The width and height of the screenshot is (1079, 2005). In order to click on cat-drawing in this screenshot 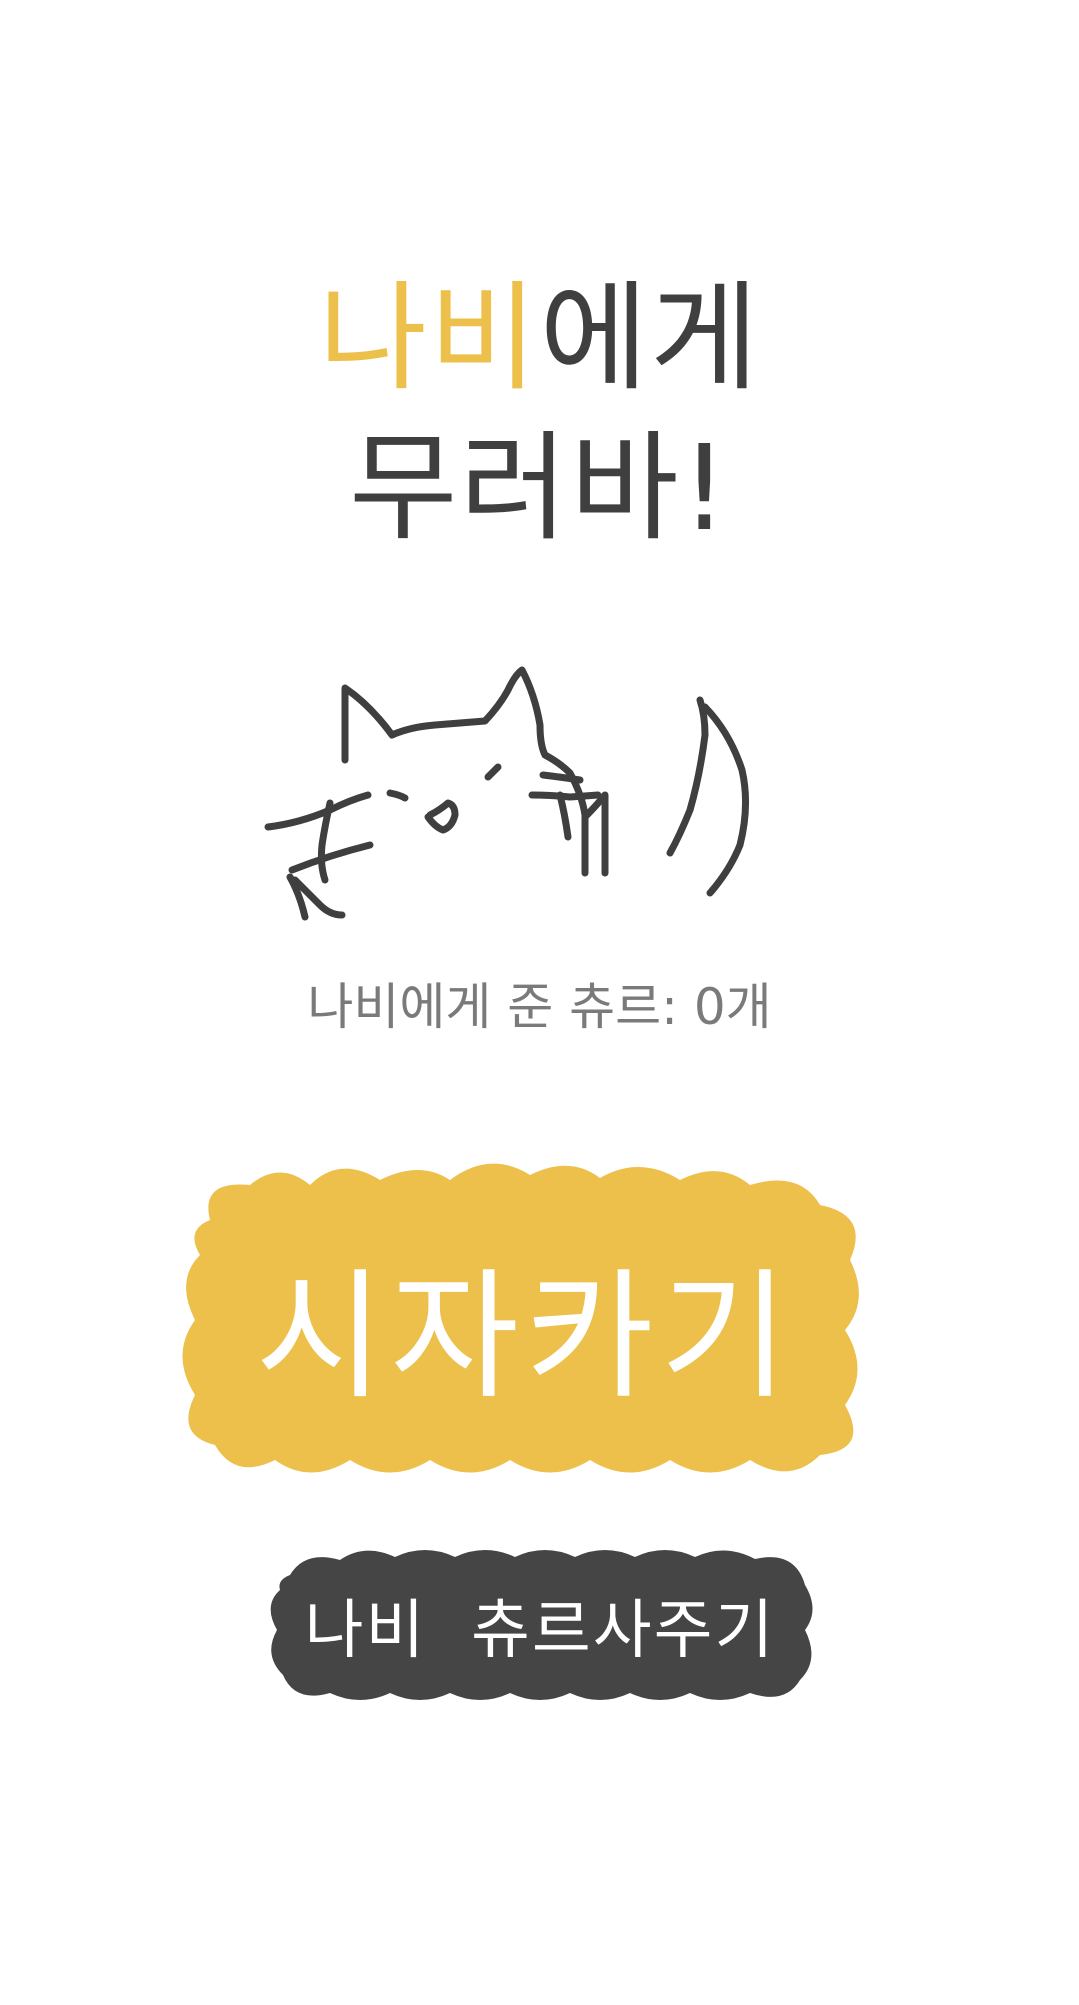, I will do `click(507, 793)`.